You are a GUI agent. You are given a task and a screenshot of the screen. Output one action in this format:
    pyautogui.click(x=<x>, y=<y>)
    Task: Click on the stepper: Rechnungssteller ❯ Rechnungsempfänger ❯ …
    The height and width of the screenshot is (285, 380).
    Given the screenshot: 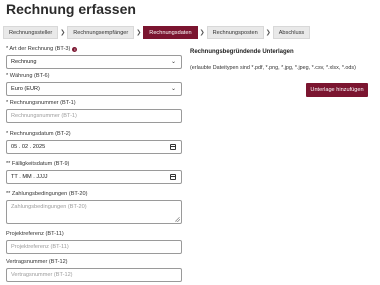 What is the action you would take?
    pyautogui.click(x=157, y=32)
    